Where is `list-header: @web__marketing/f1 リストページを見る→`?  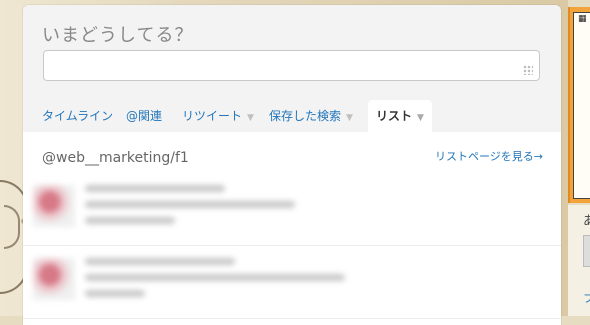 list-header: @web__marketing/f1 リストページを見る→ is located at coordinates (292, 152).